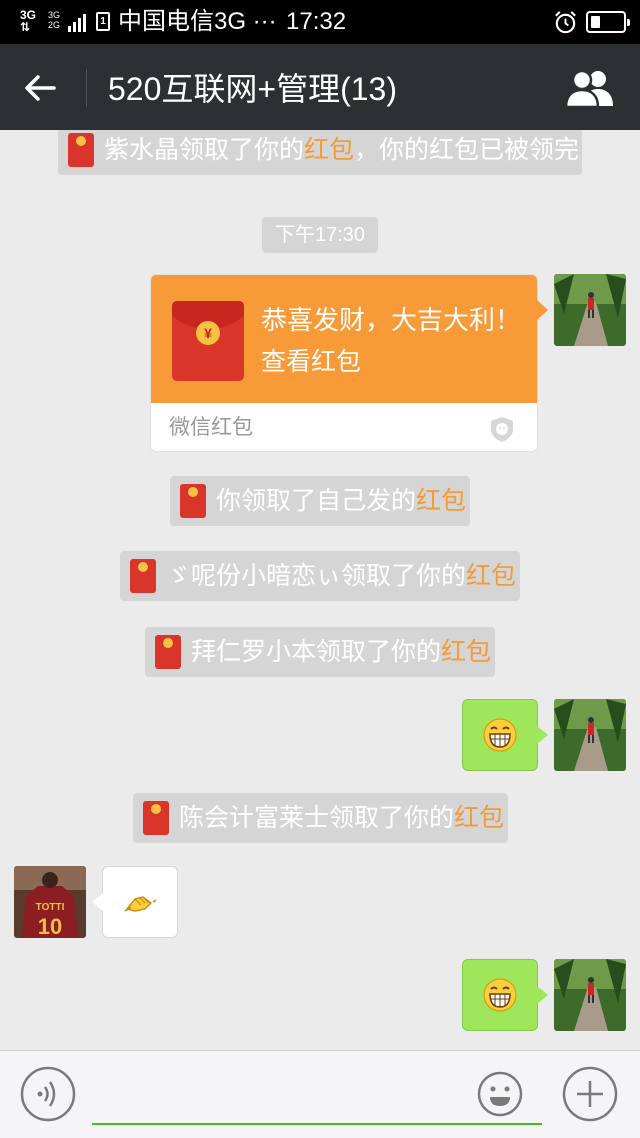 This screenshot has height=1138, width=640. I want to click on jersey-name: TOTTI, so click(50, 907).